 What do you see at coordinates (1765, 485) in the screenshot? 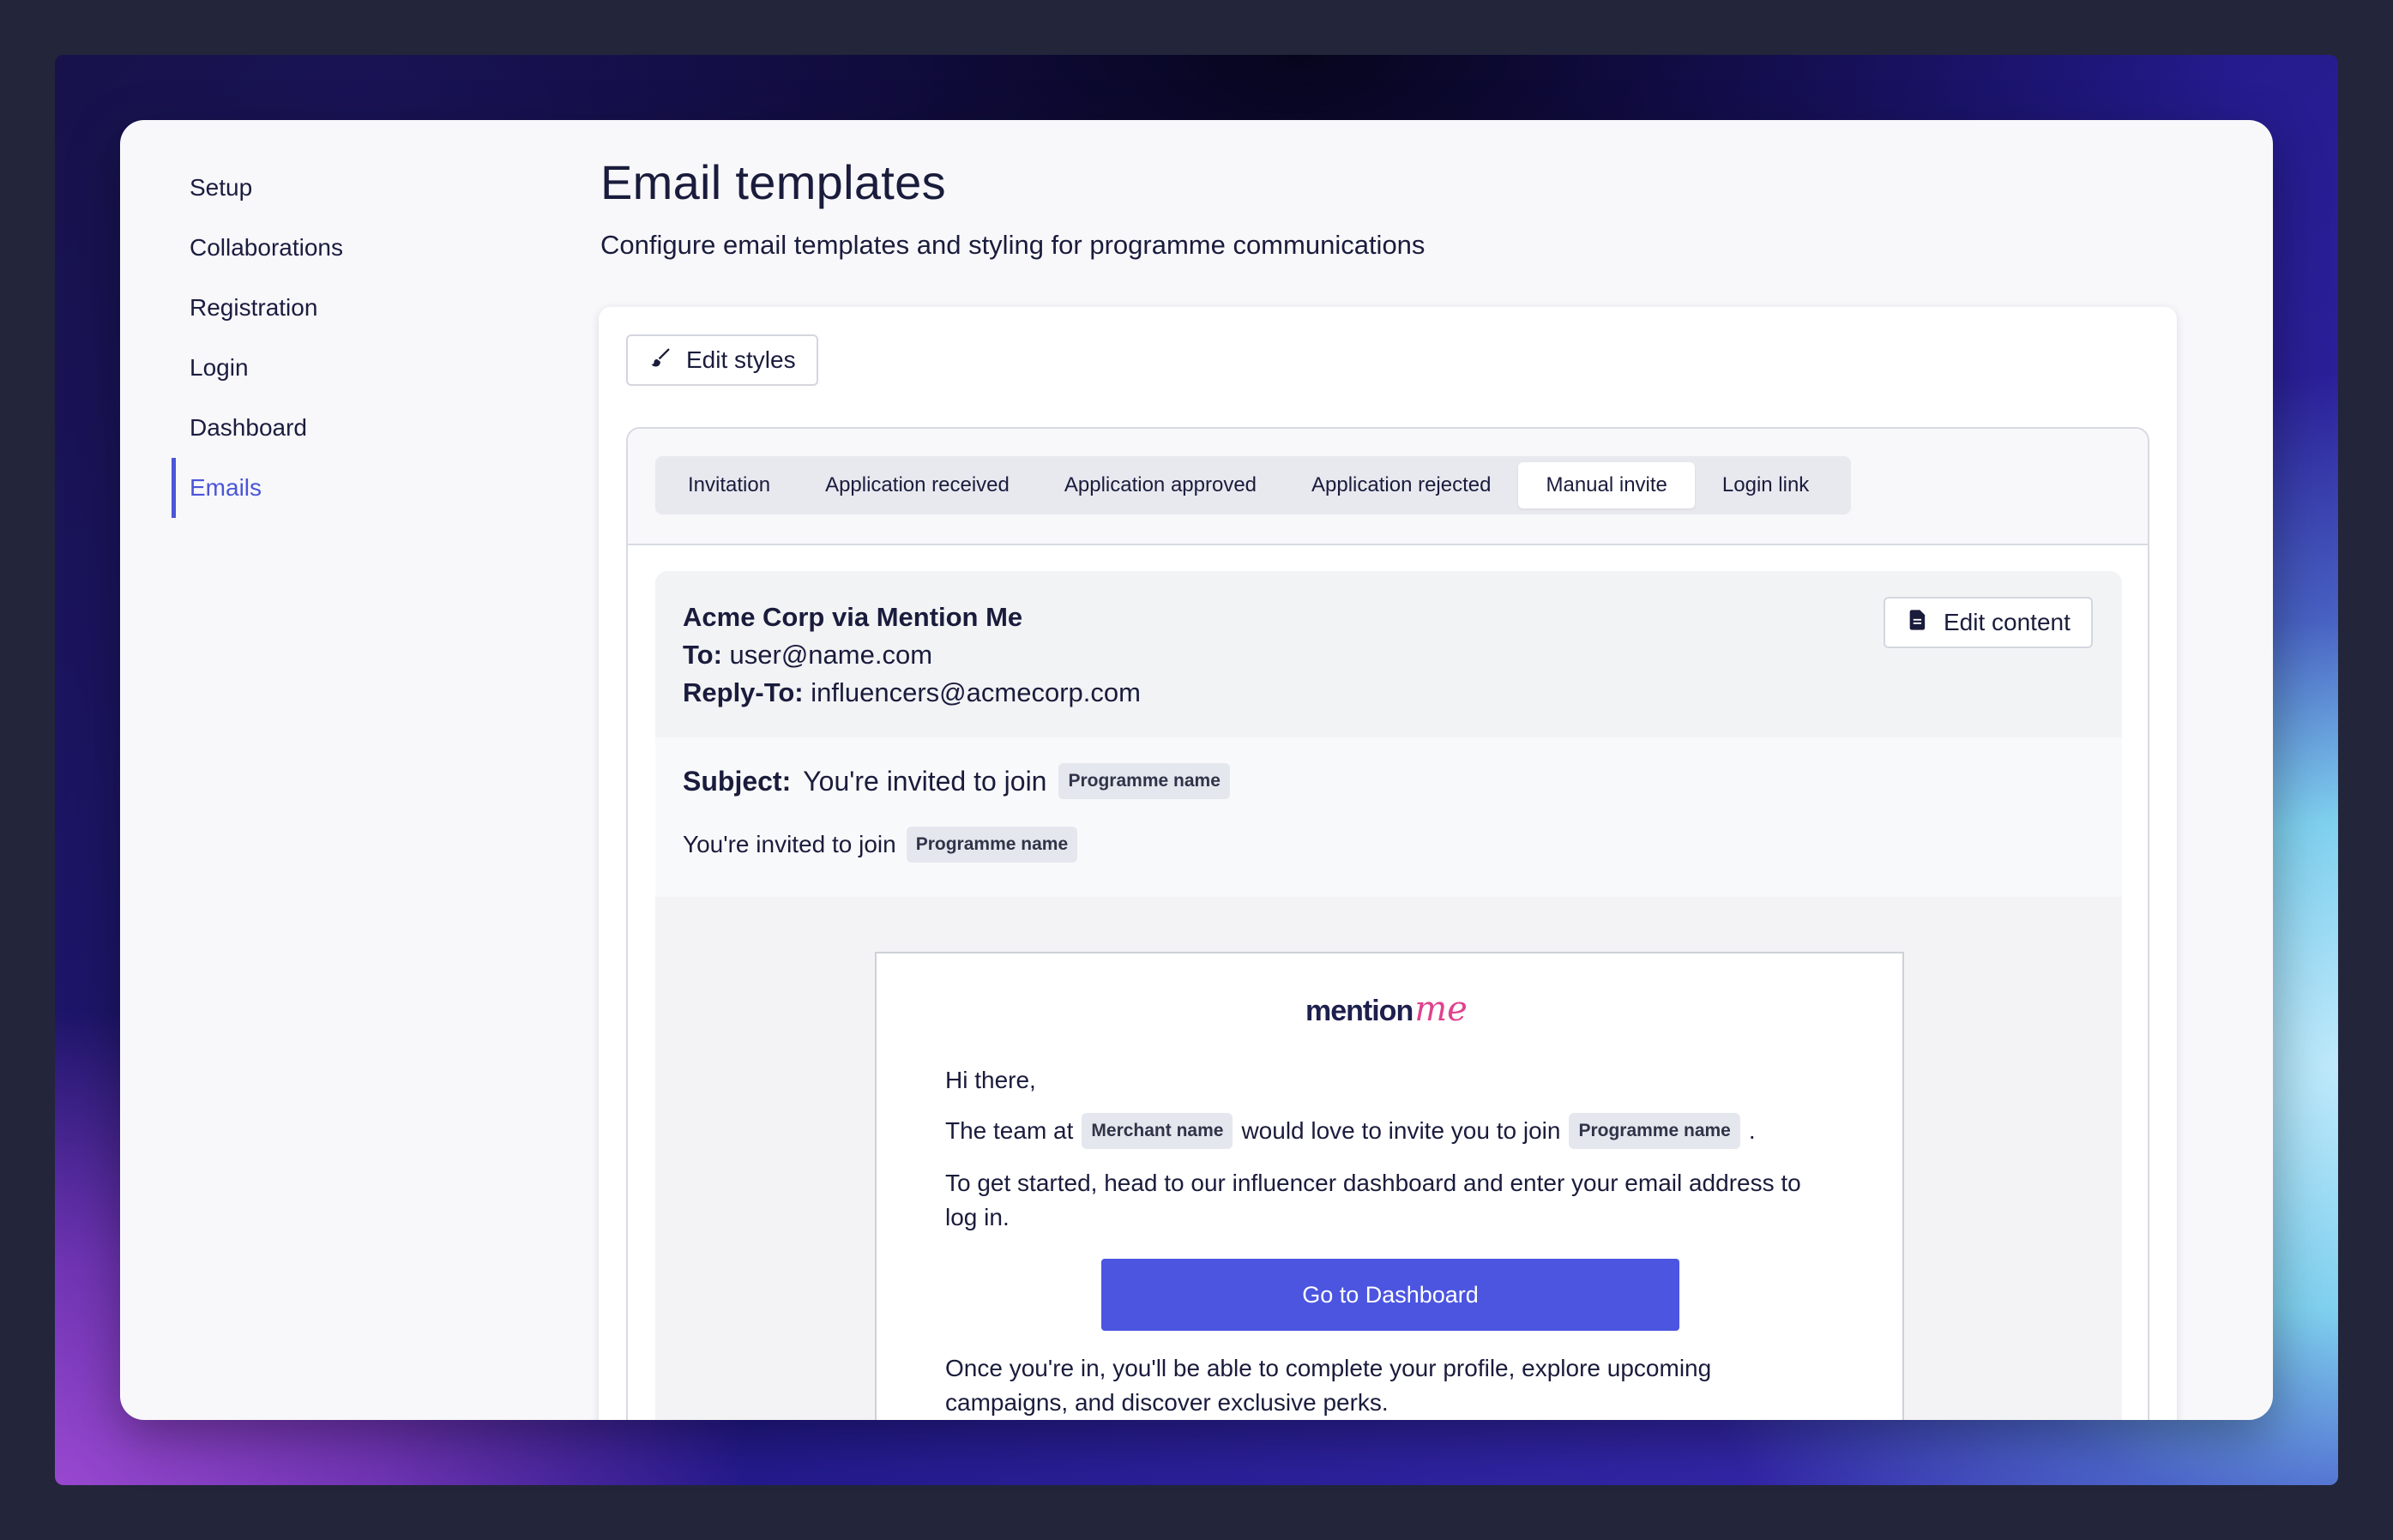
I see `tab-login-link: Login link` at bounding box center [1765, 485].